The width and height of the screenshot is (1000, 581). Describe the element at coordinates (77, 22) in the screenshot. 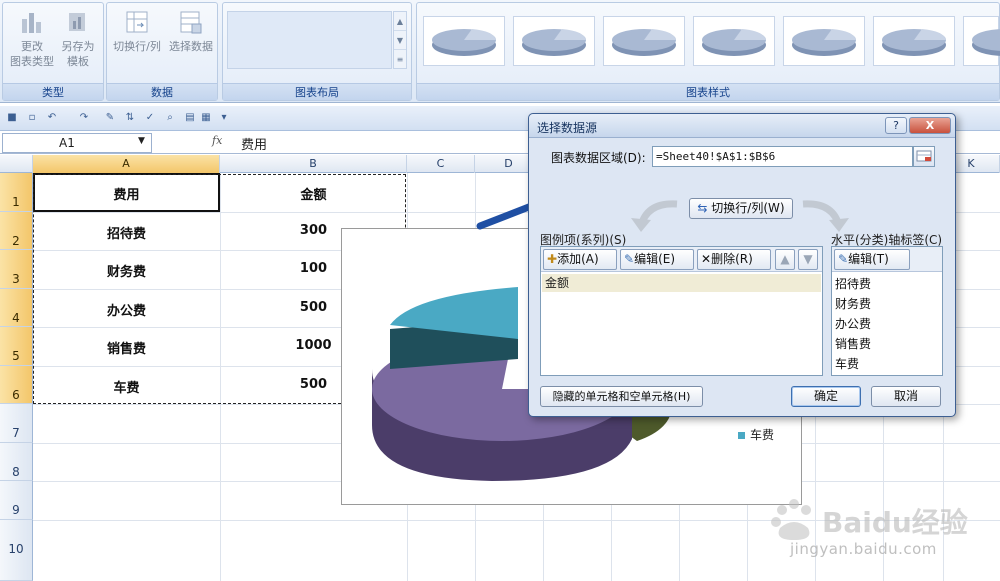

I see `save-template-icon` at that location.